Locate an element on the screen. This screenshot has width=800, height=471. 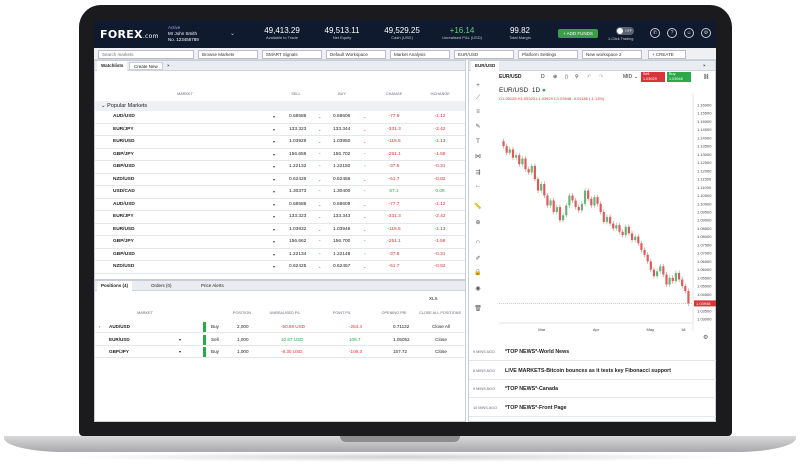
text-icon: T is located at coordinates (478, 144).